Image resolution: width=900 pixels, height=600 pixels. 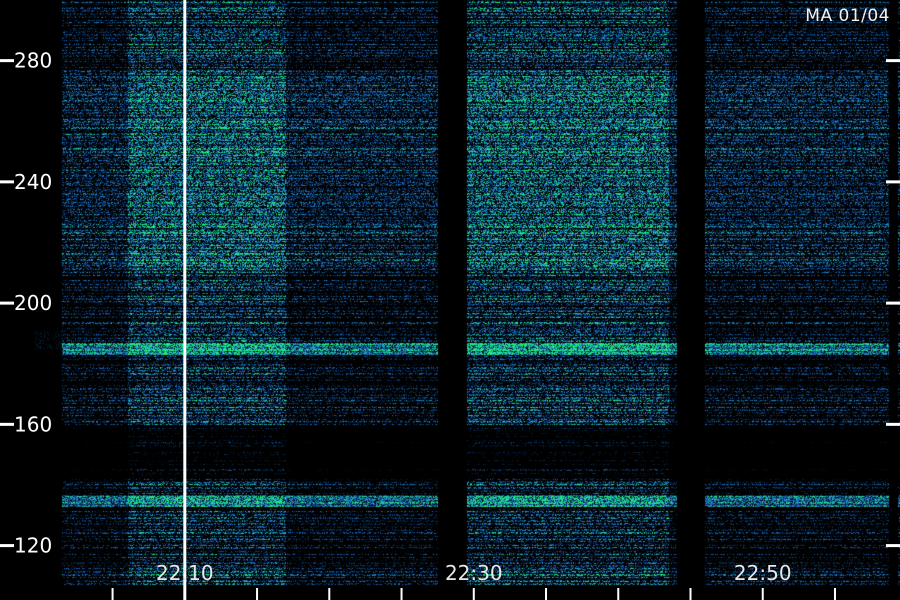 I want to click on y-tick-label: 280, so click(x=33, y=61).